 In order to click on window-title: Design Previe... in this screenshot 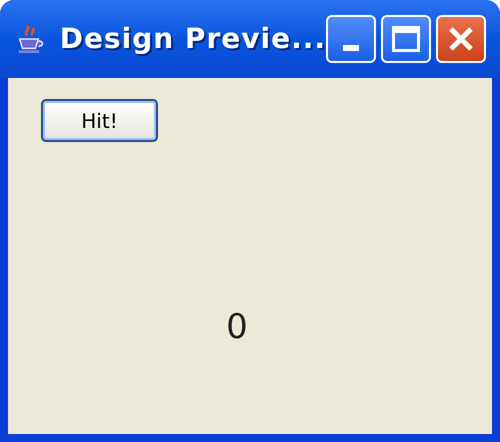, I will do `click(193, 39)`.